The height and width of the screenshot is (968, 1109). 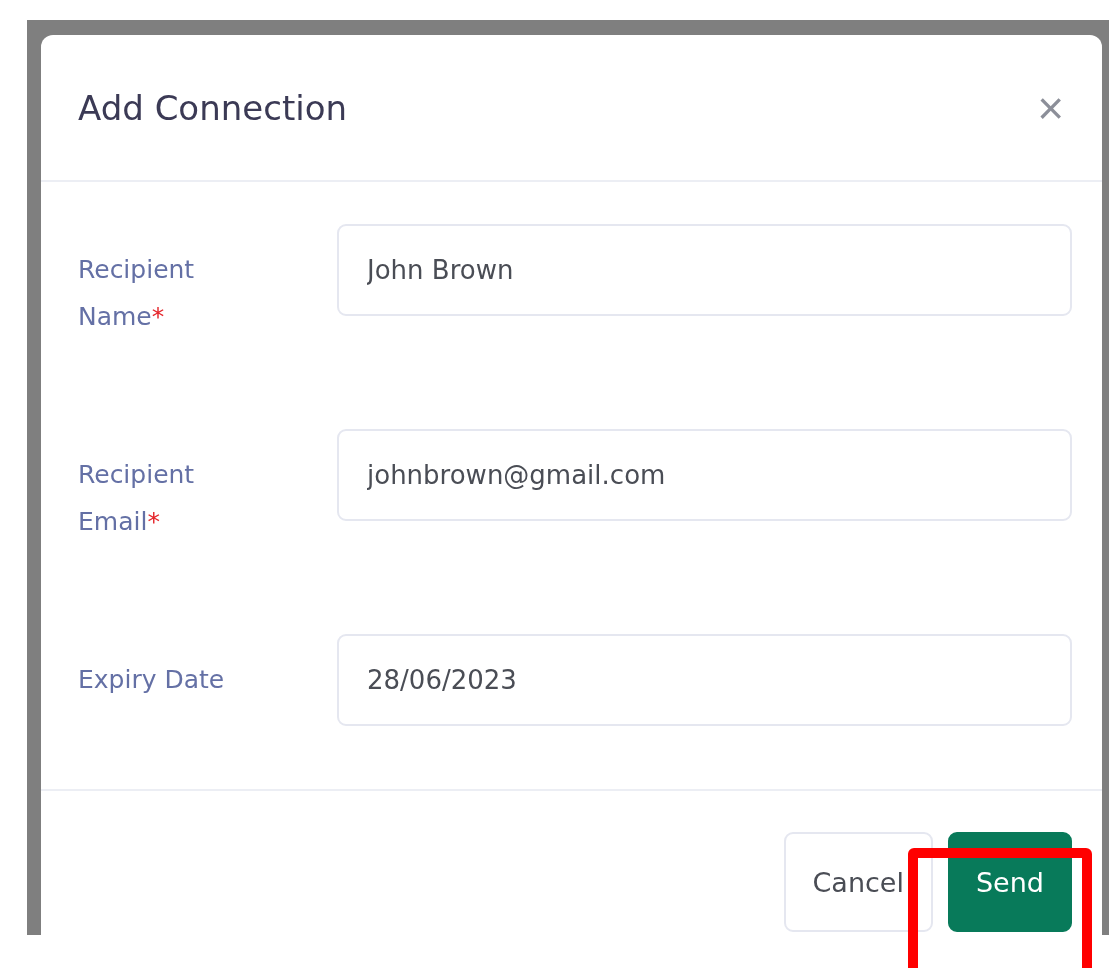 What do you see at coordinates (704, 475) in the screenshot?
I see `input-field: johnbrown@gmail.com` at bounding box center [704, 475].